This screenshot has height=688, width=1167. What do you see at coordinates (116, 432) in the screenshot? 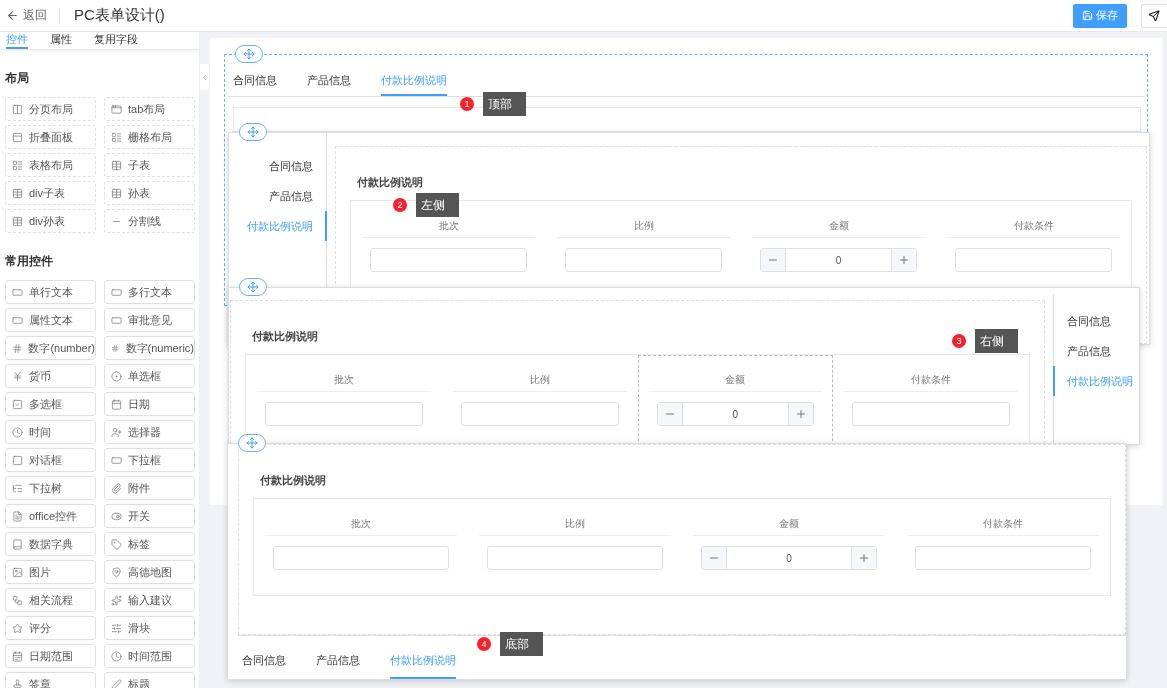
I see `user-icon` at bounding box center [116, 432].